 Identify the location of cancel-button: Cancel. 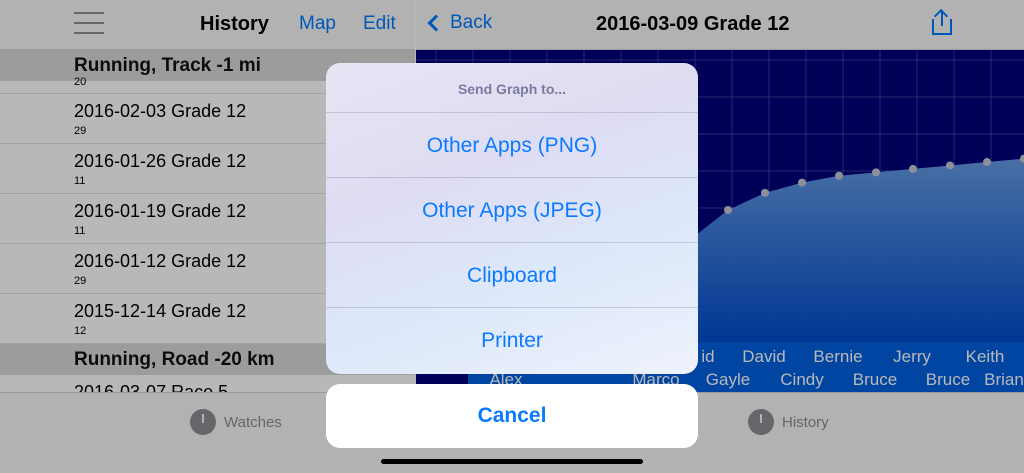
(512, 416).